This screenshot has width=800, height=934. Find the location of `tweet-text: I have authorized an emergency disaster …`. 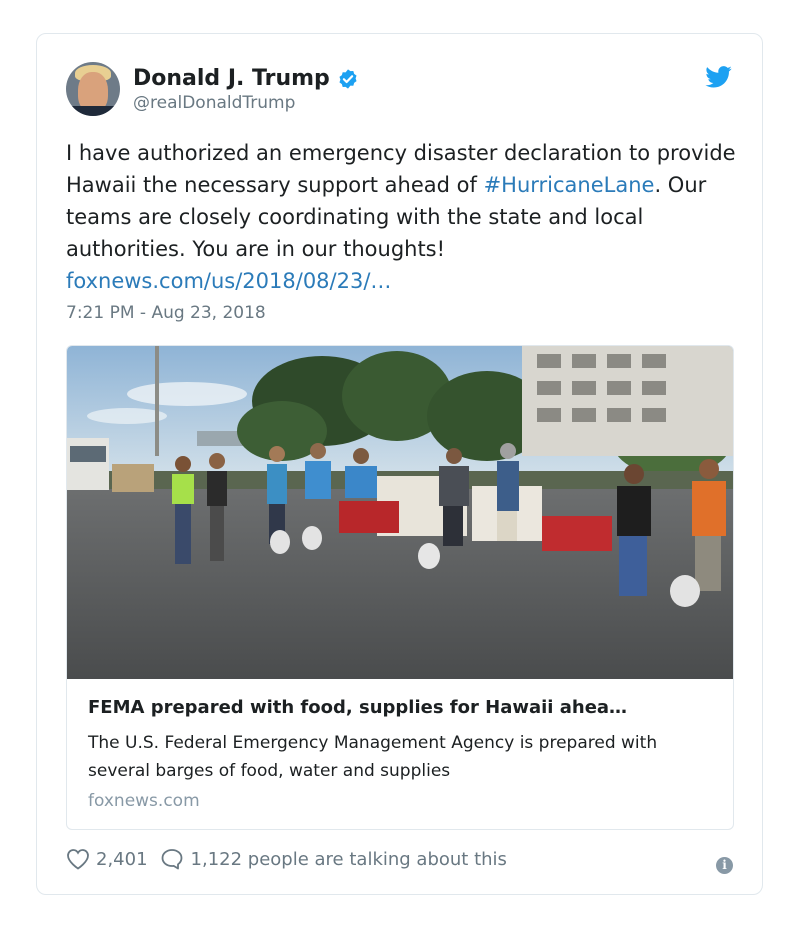

tweet-text: I have authorized an emergency disaster … is located at coordinates (402, 217).